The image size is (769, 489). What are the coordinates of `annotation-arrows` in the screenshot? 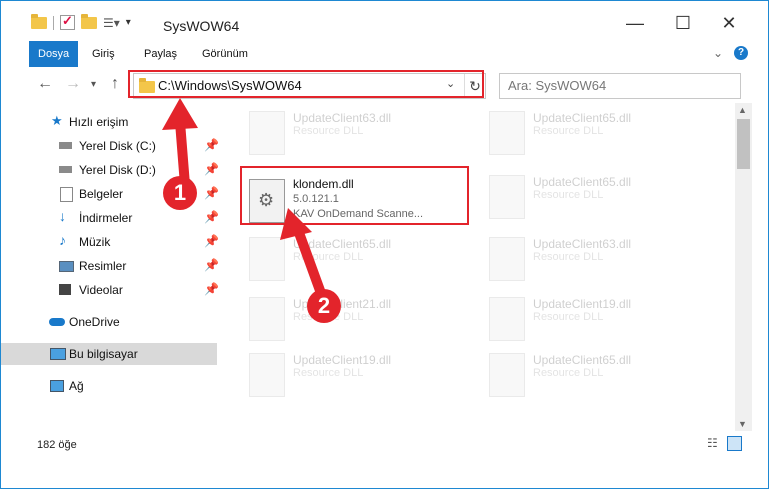 It's located at (244, 199).